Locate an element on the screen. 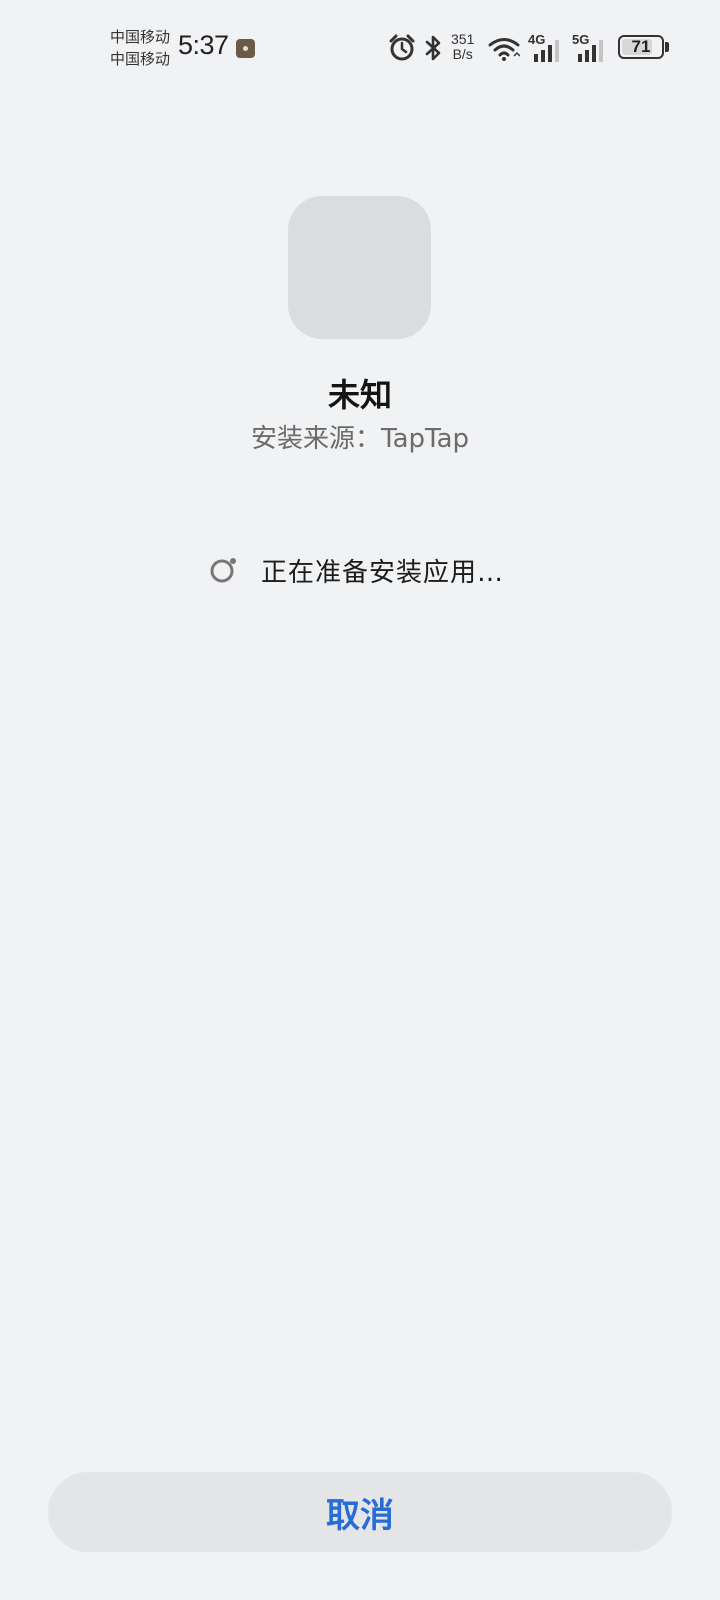 This screenshot has height=1600, width=720. signal-5g-icon: 5G is located at coordinates (590, 47).